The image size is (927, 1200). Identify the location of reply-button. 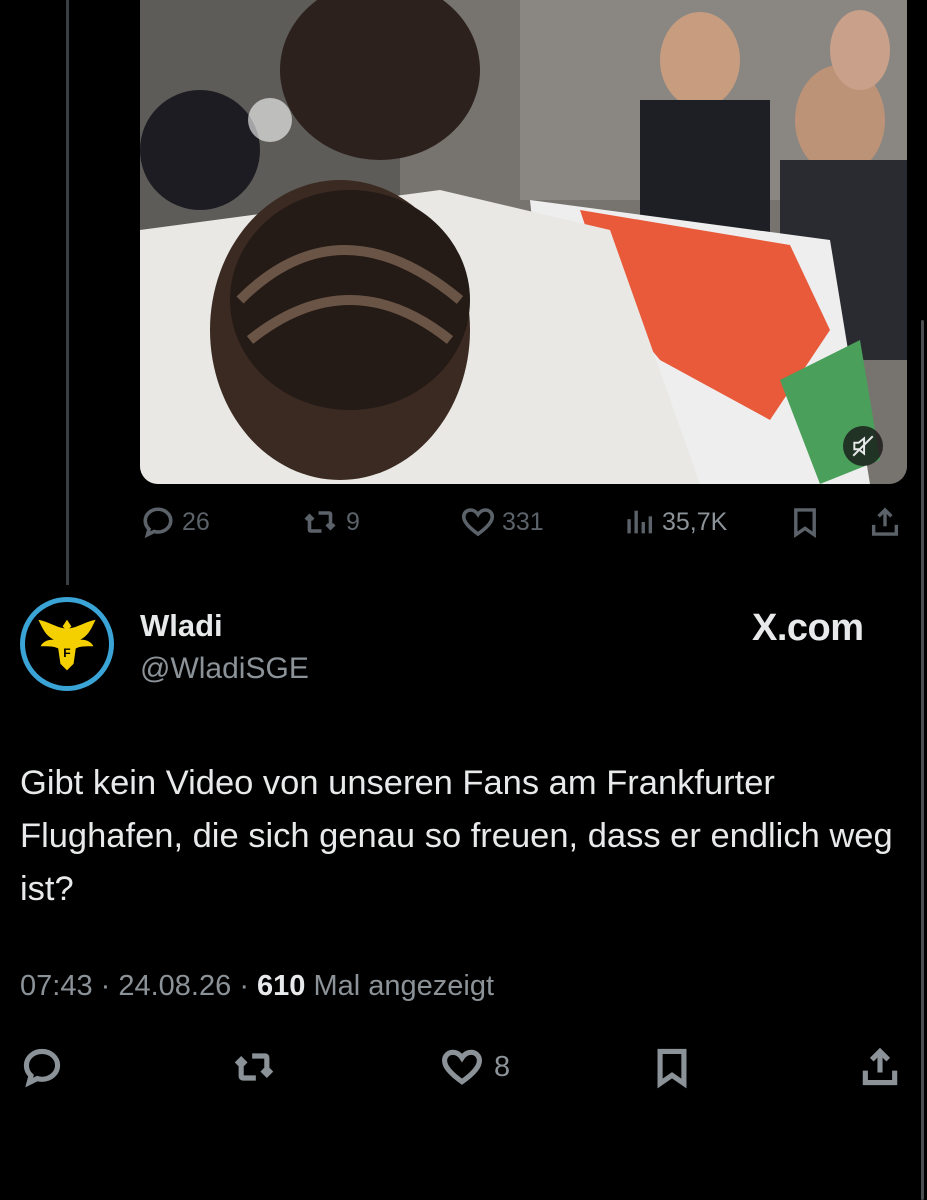
(42, 1067).